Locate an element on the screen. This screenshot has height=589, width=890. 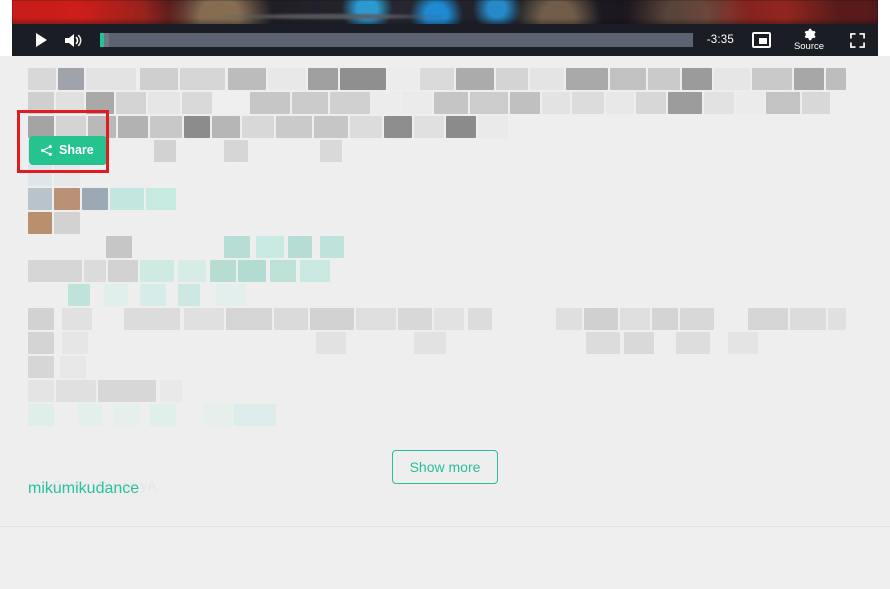
share-button: Share is located at coordinates (68, 150).